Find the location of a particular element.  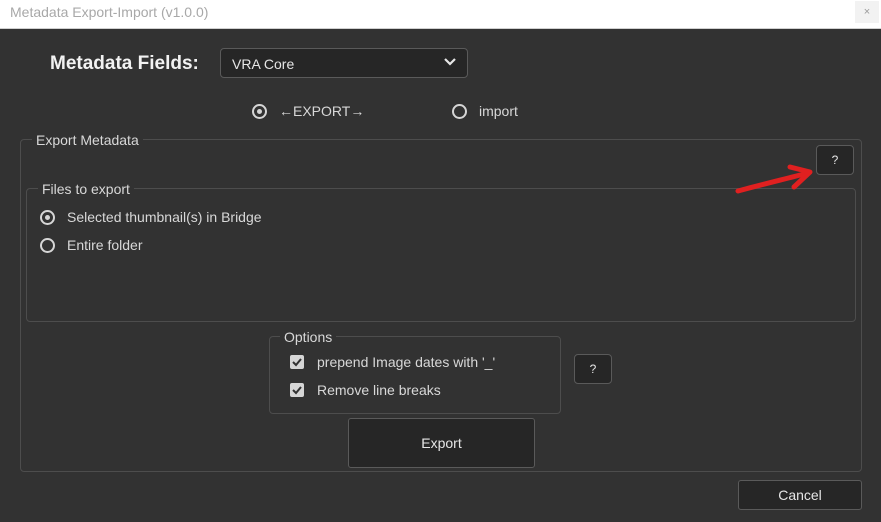

selected-thumbnails-radio is located at coordinates (47, 217).